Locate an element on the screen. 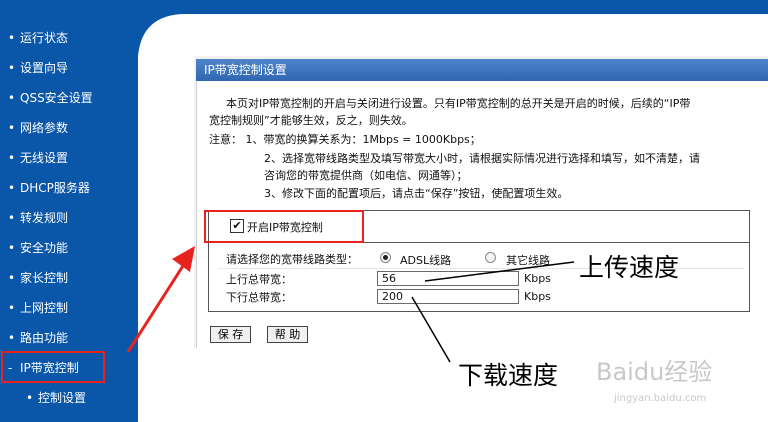 This screenshot has height=422, width=768. download-unit: Kbps is located at coordinates (537, 296).